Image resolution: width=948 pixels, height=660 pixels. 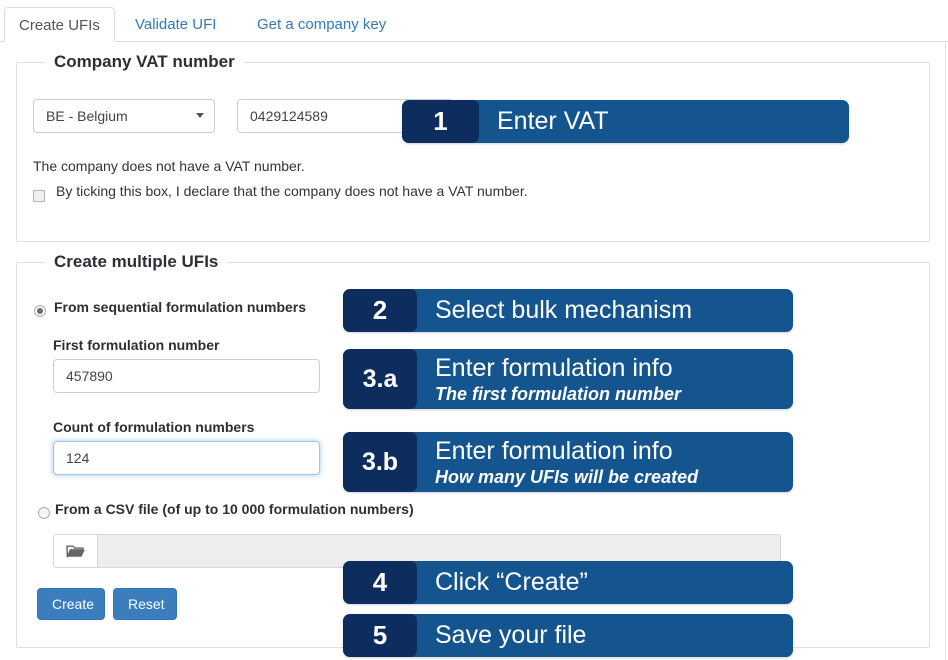 I want to click on no-vat-statement: The company does not have a VAT number., so click(x=169, y=166).